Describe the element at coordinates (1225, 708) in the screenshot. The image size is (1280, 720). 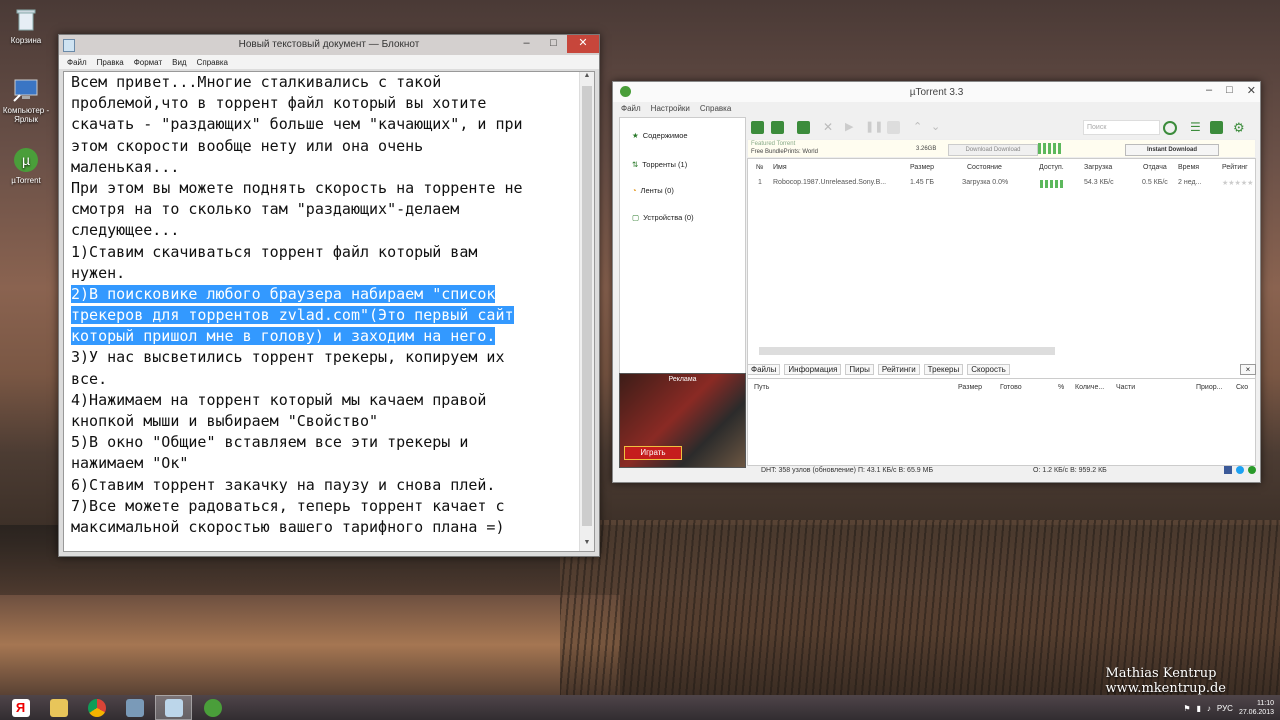
I see `language-indicator: РУС` at that location.